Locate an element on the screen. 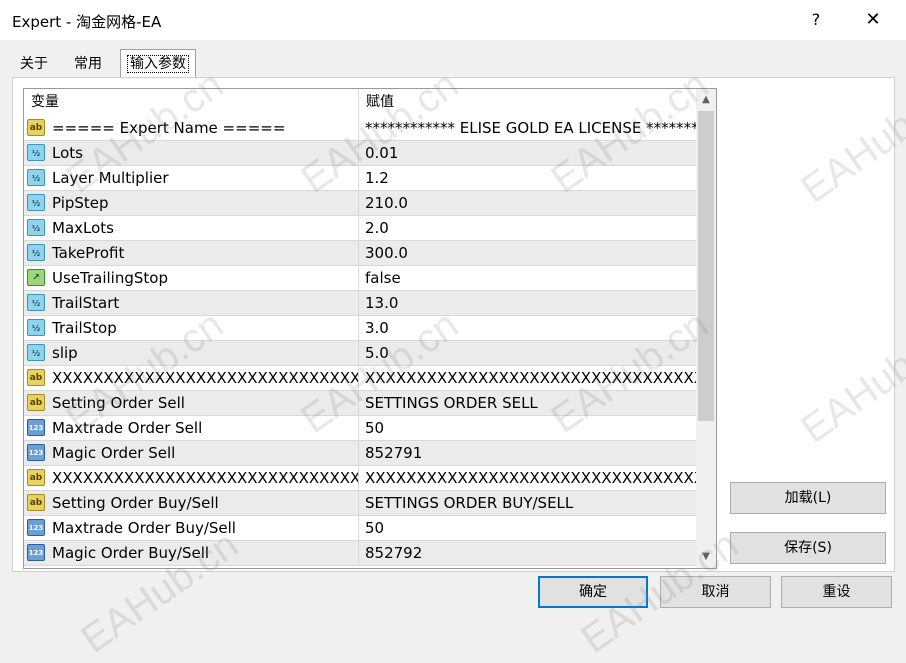 Image resolution: width=906 pixels, height=663 pixels. tab-about: 关于 is located at coordinates (34, 64).